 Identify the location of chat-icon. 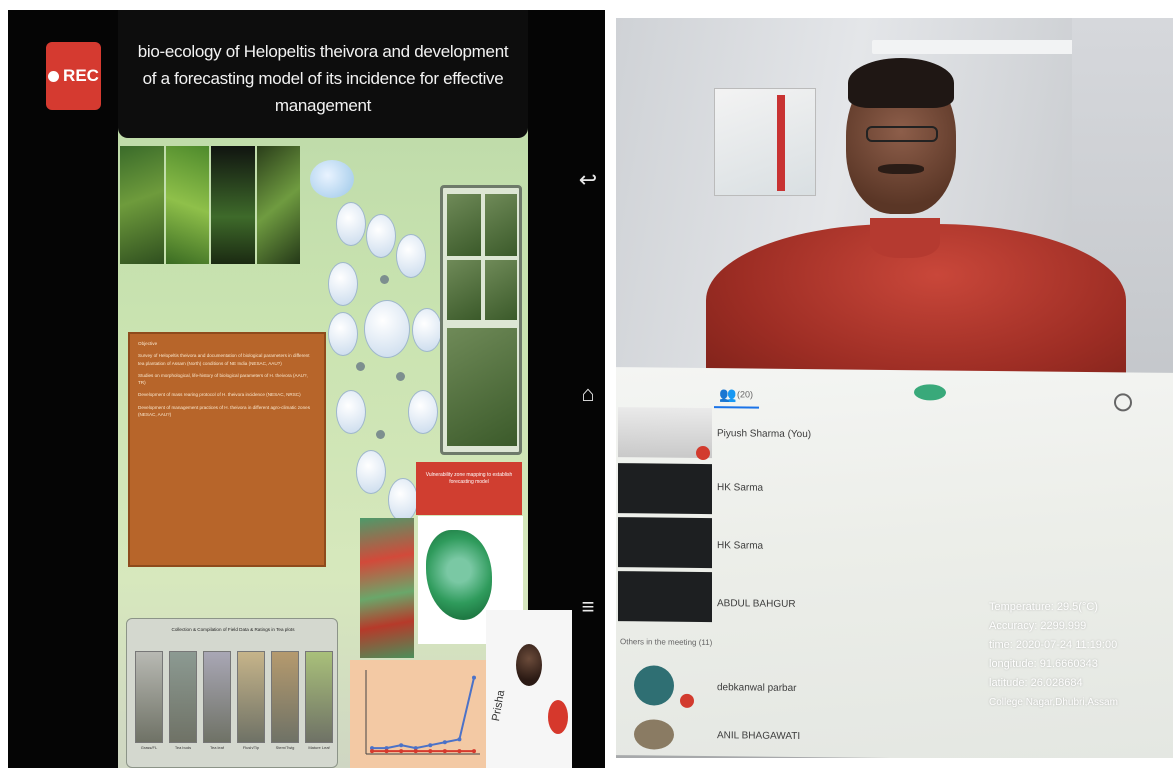
(930, 392).